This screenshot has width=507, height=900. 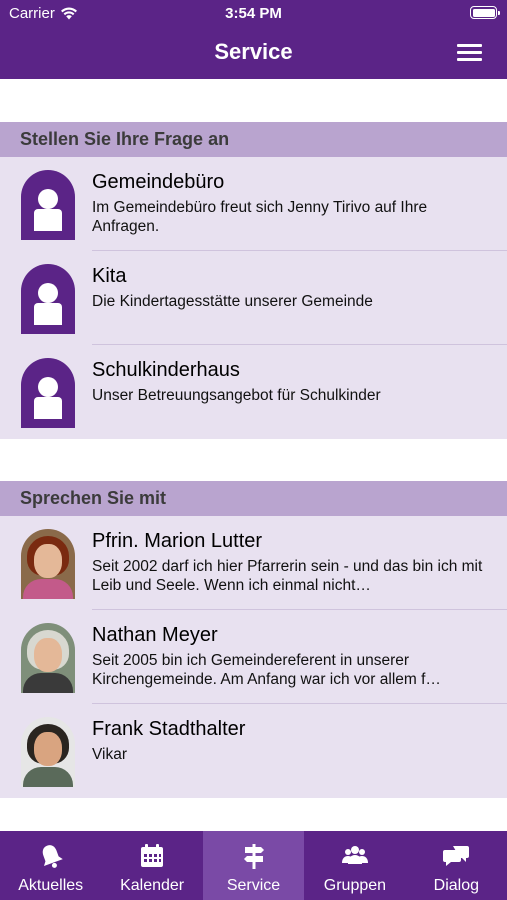 What do you see at coordinates (253, 498) in the screenshot?
I see `section-header-contacts: Sprechen Sie mit` at bounding box center [253, 498].